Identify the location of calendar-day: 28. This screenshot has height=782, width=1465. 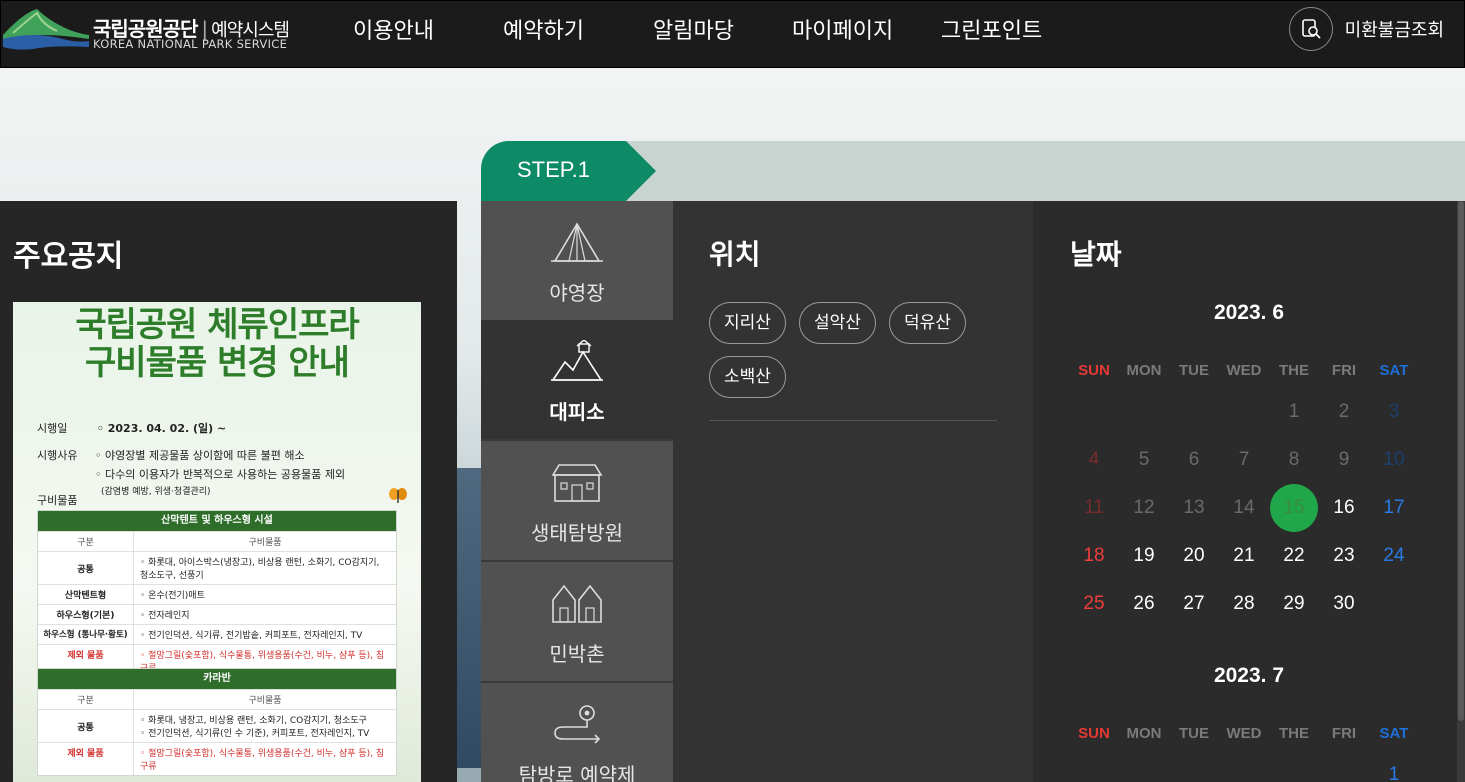
(1244, 604).